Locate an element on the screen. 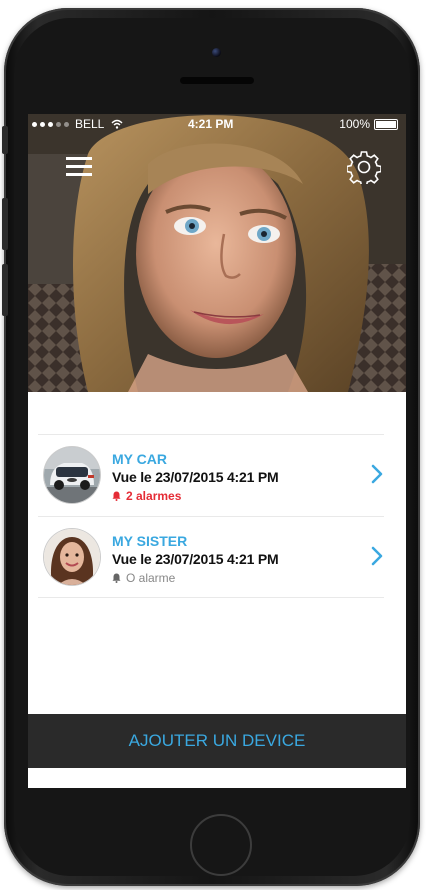 This screenshot has height=890, width=426. earpiece-speaker is located at coordinates (217, 80).